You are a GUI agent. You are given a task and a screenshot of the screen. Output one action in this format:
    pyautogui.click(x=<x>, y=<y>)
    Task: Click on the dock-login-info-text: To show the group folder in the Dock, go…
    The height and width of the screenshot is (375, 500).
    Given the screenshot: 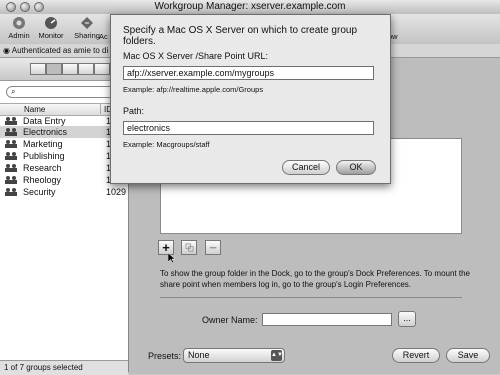 What is the action you would take?
    pyautogui.click(x=315, y=279)
    